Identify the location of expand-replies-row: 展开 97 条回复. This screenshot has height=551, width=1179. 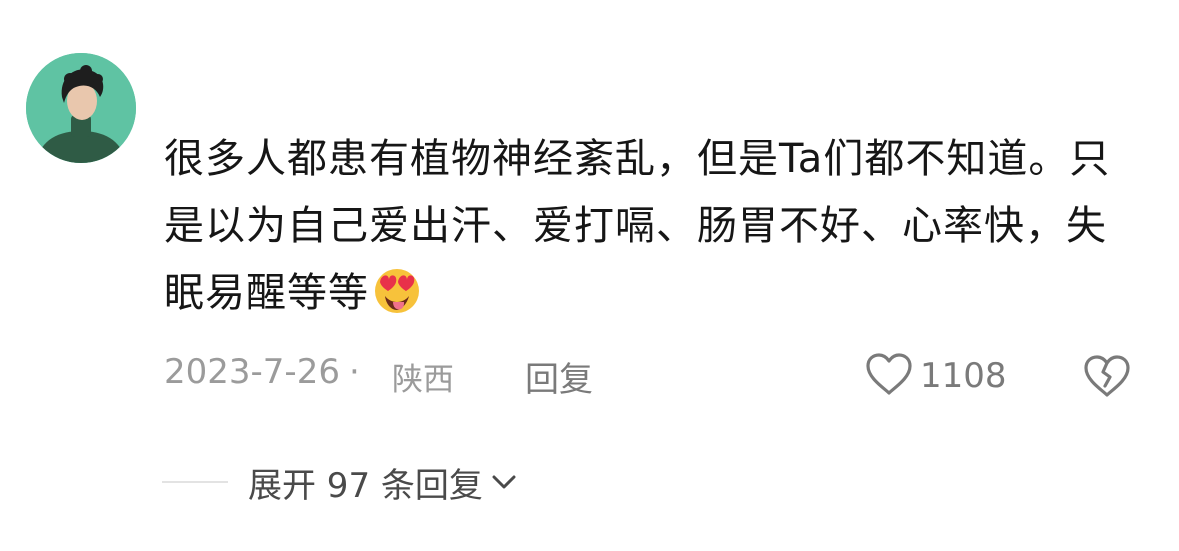
(341, 482).